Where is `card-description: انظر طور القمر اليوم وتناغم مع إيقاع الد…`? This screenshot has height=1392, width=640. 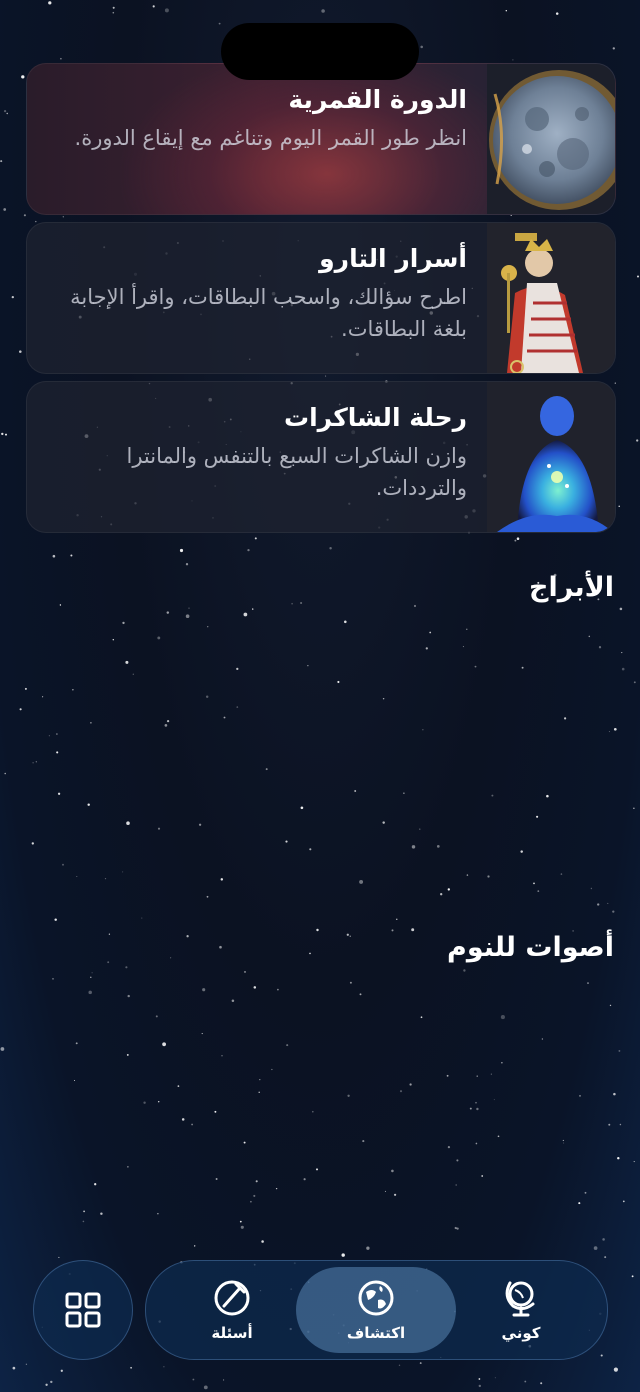 card-description: انظر طور القمر اليوم وتناغم مع إيقاع الد… is located at coordinates (270, 138).